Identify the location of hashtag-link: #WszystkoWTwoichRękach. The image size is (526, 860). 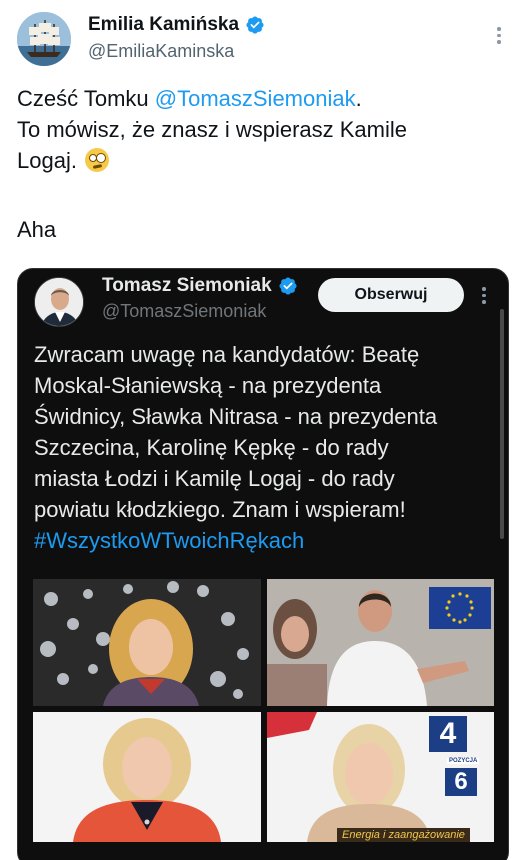
(269, 540).